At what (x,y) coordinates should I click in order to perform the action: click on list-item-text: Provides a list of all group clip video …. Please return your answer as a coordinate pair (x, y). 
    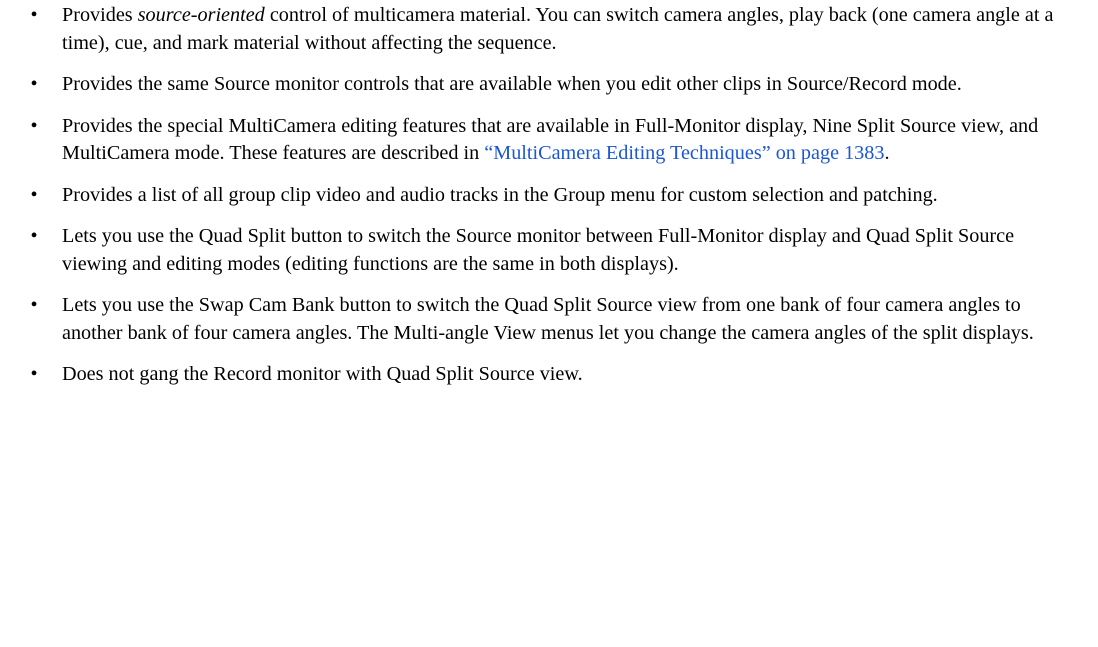
    Looking at the image, I should click on (500, 194).